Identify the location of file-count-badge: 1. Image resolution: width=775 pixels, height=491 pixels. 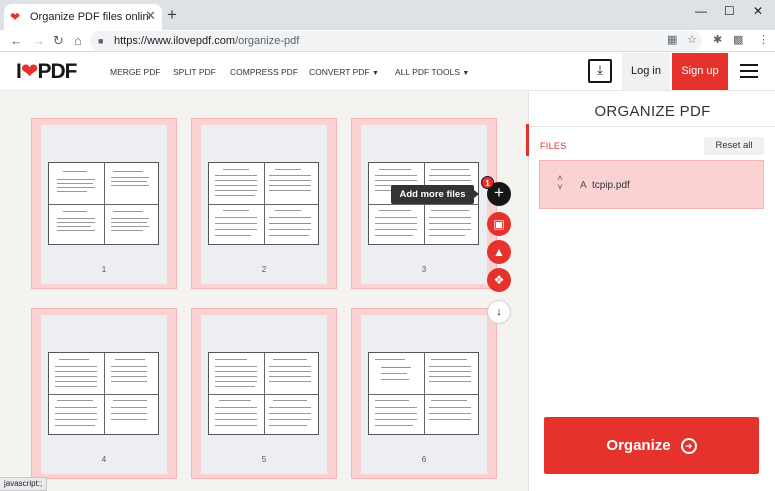
(487, 182).